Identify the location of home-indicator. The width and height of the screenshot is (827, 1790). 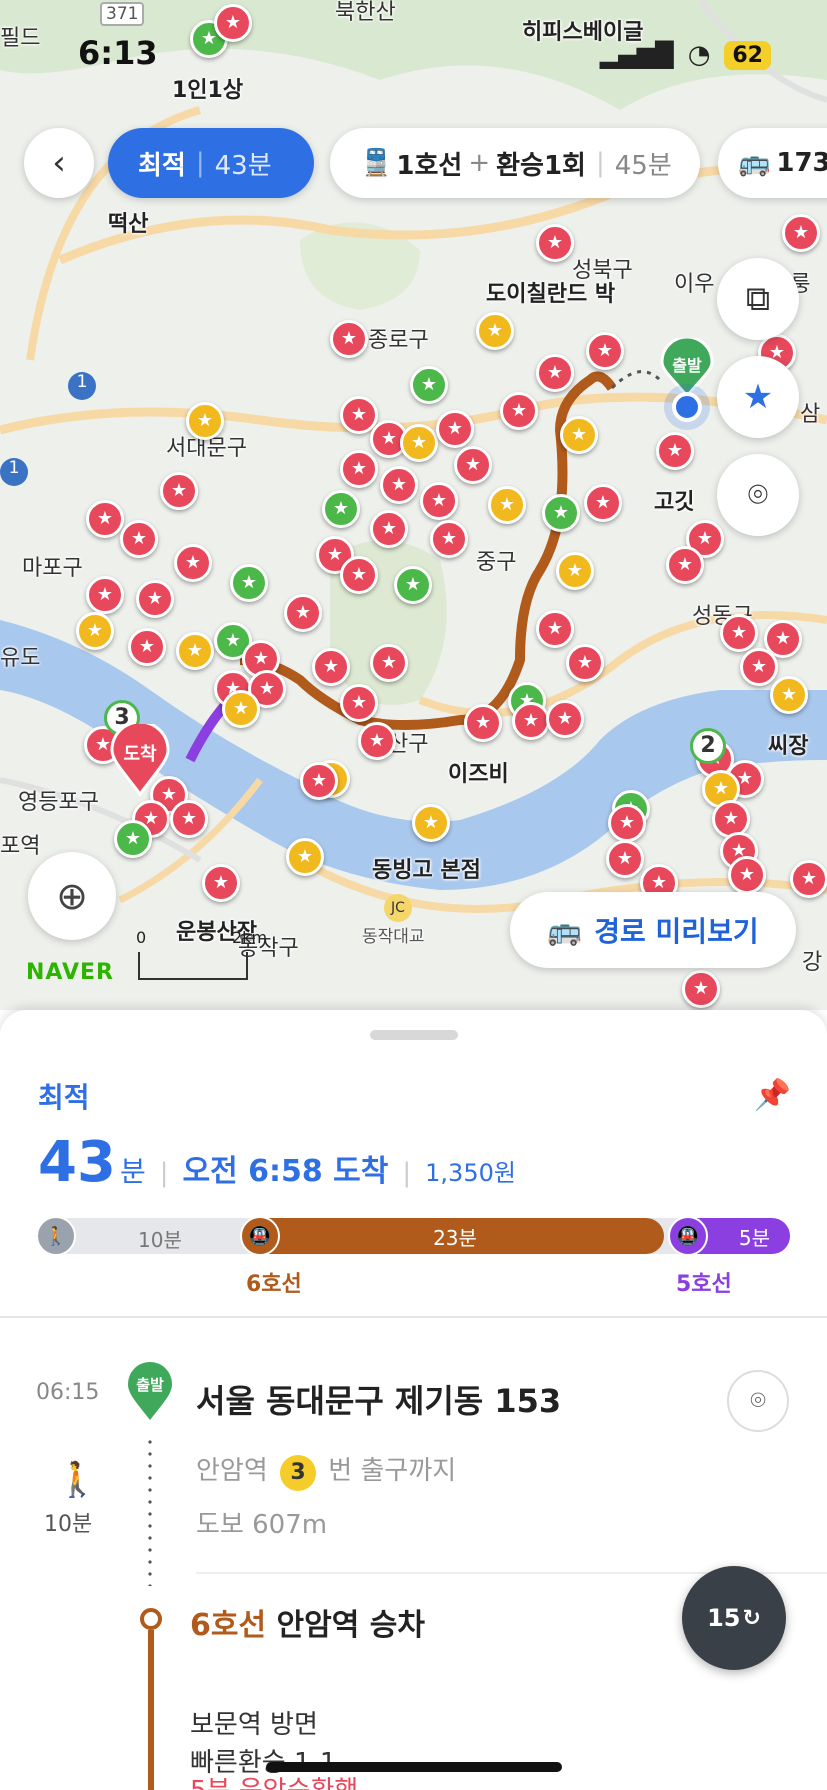
(414, 1767).